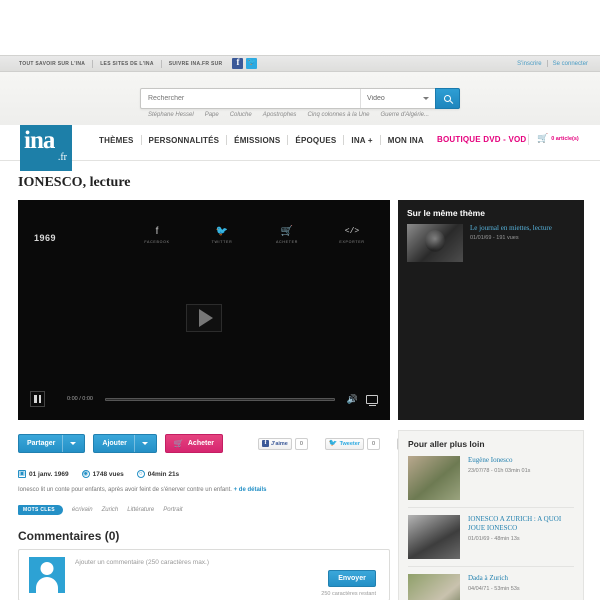 This screenshot has height=600, width=600. I want to click on fullscreen-icon, so click(372, 400).